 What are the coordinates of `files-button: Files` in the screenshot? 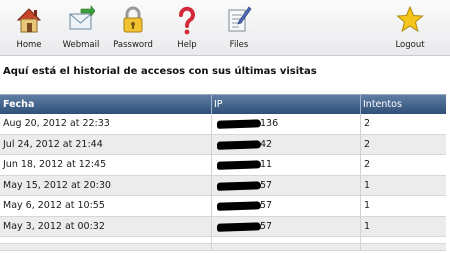 It's located at (239, 27).